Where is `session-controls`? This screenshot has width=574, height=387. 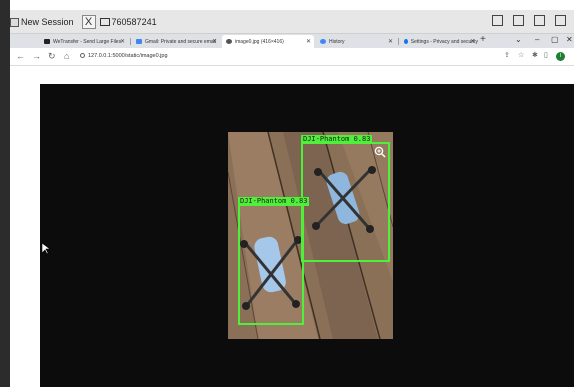 session-controls is located at coordinates (529, 20).